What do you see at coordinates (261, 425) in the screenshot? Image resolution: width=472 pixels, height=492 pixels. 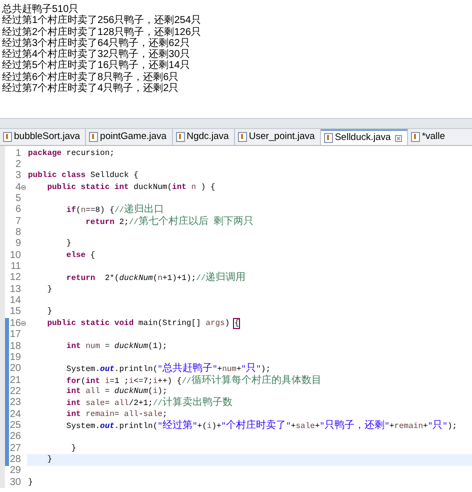 I see `code-line: System.out.println("经过第"+(i)+"个村庄时卖了"+sale+"只鸭子，还剩"+remain+"只");` at bounding box center [261, 425].